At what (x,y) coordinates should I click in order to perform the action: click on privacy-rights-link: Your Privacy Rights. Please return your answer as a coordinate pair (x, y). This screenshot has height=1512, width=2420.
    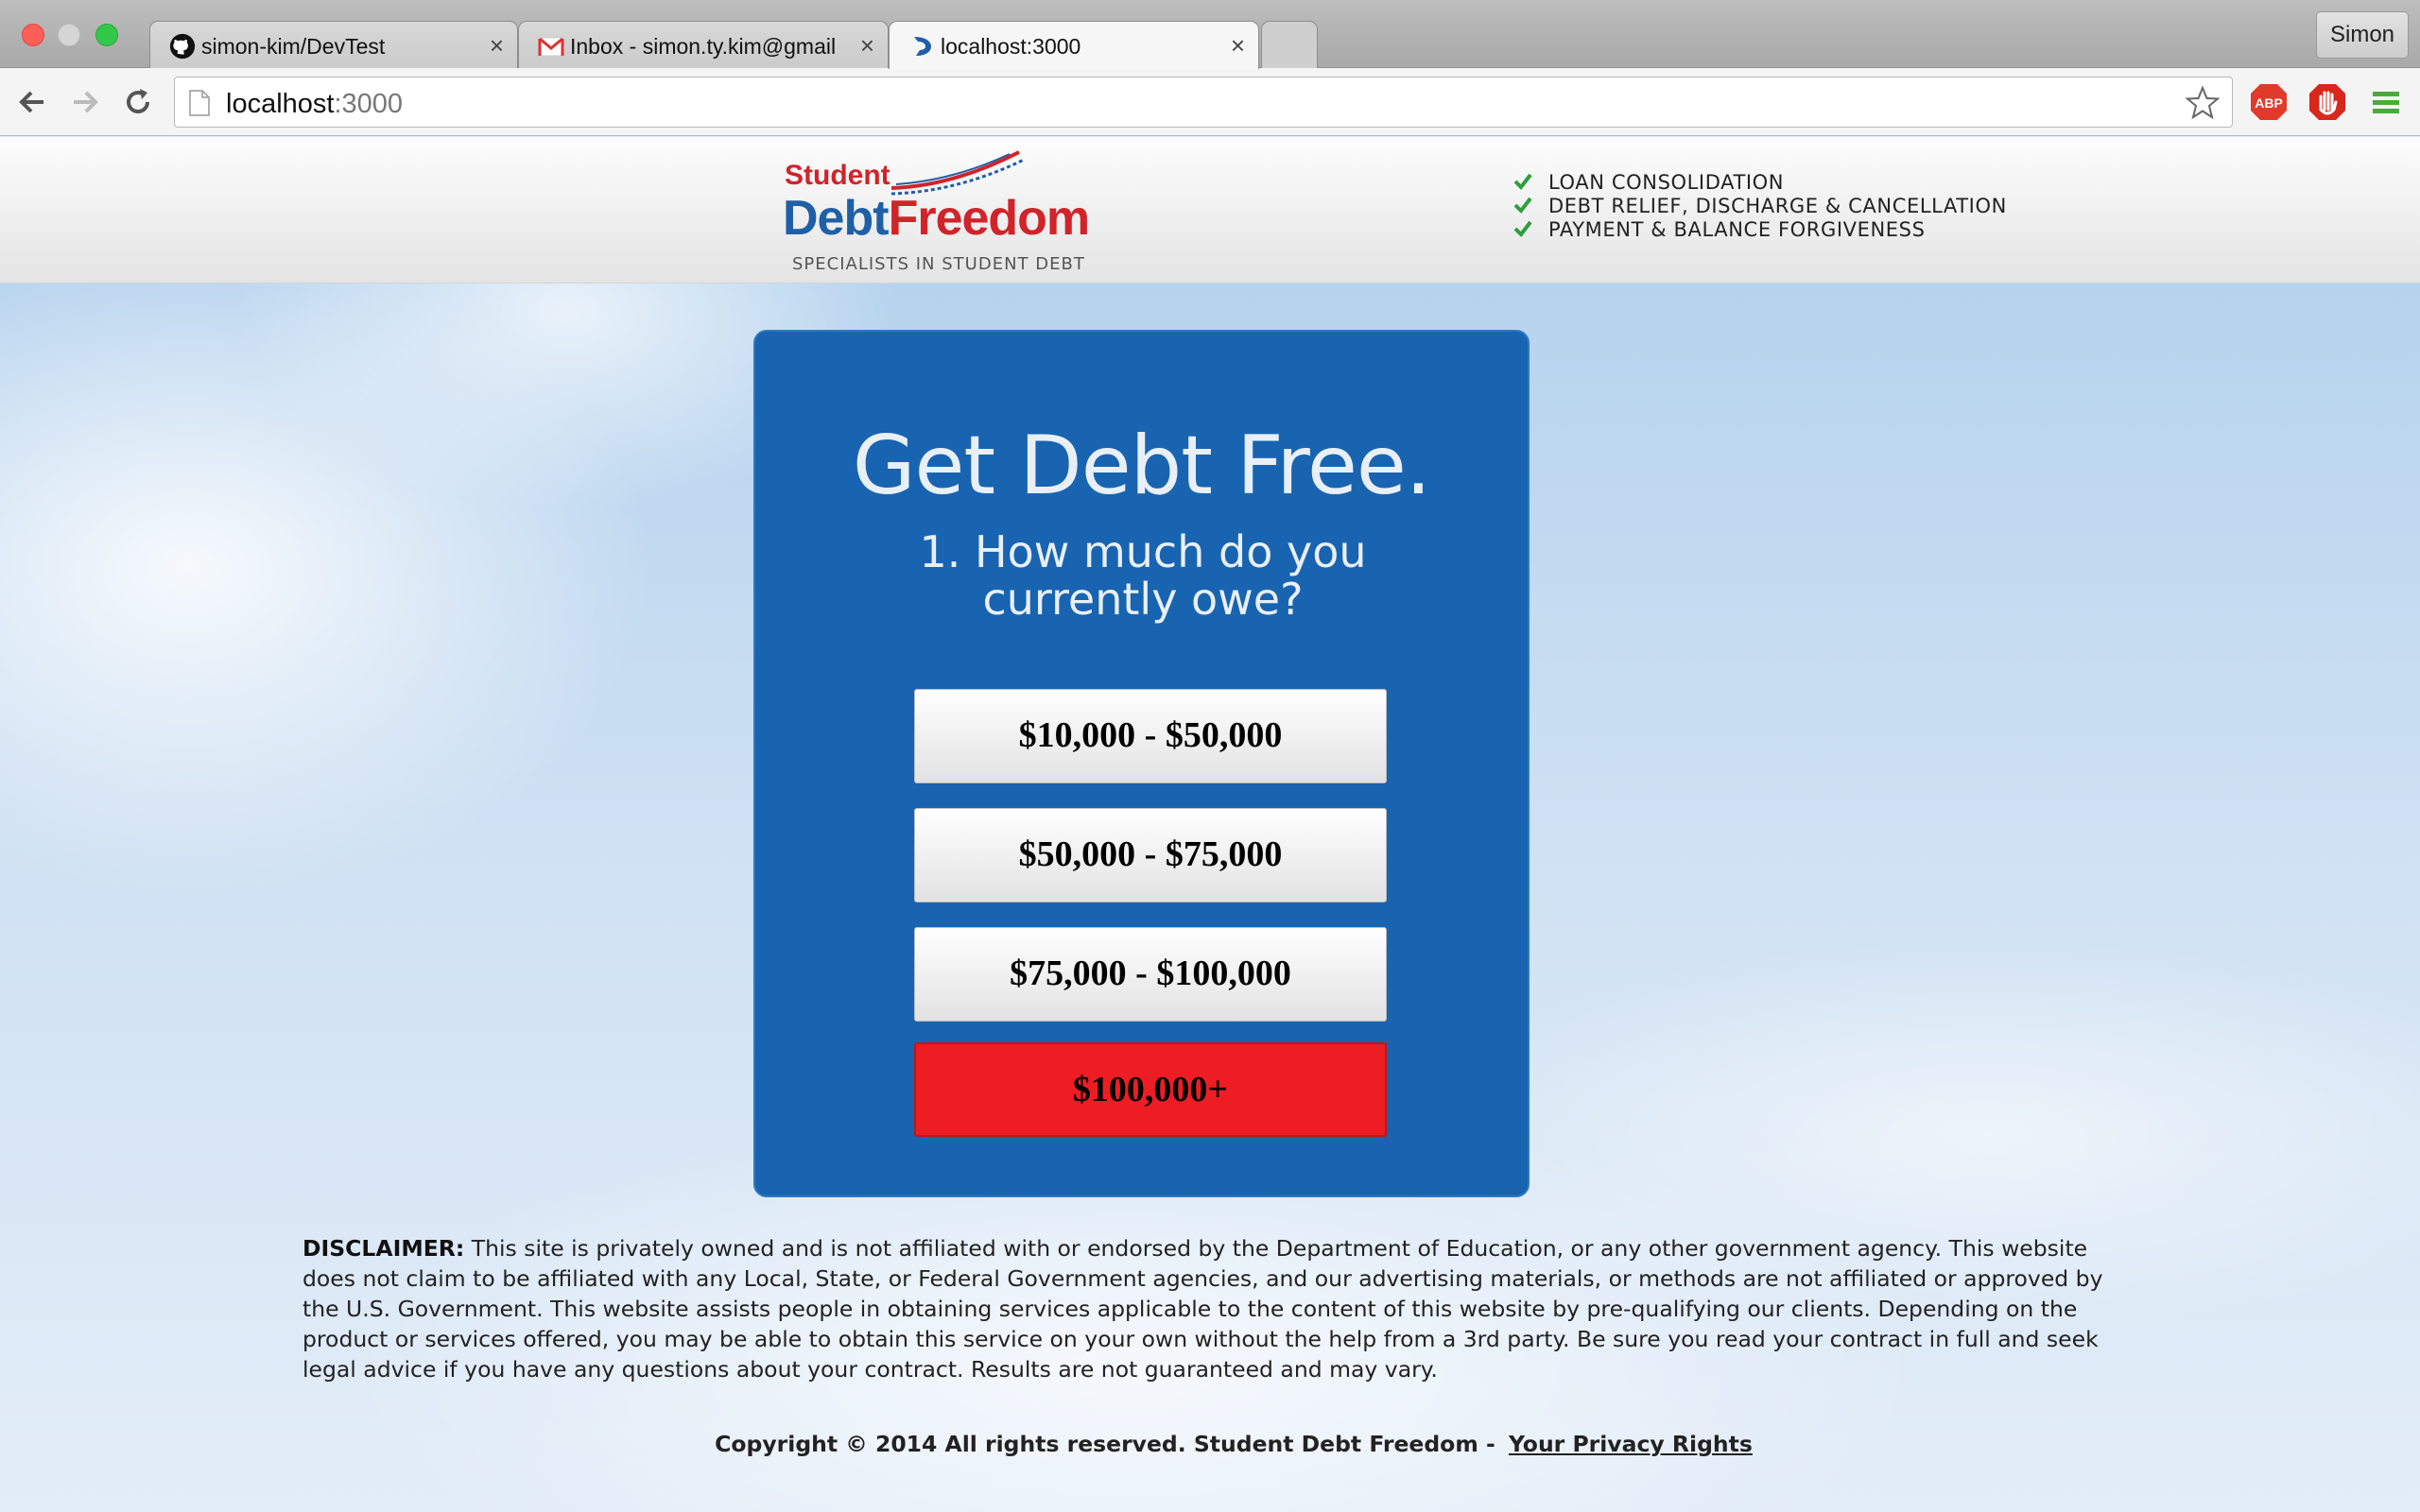
    Looking at the image, I should click on (1631, 1444).